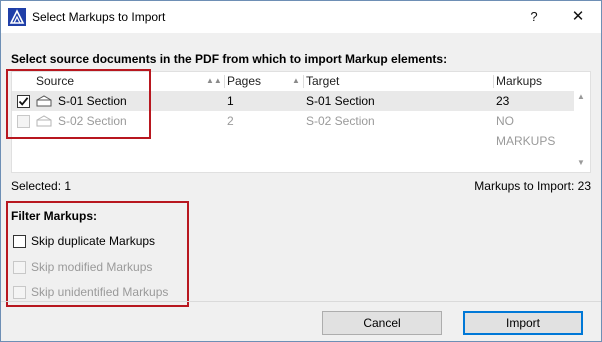  Describe the element at coordinates (382, 323) in the screenshot. I see `cancel-button: Cancel` at that location.